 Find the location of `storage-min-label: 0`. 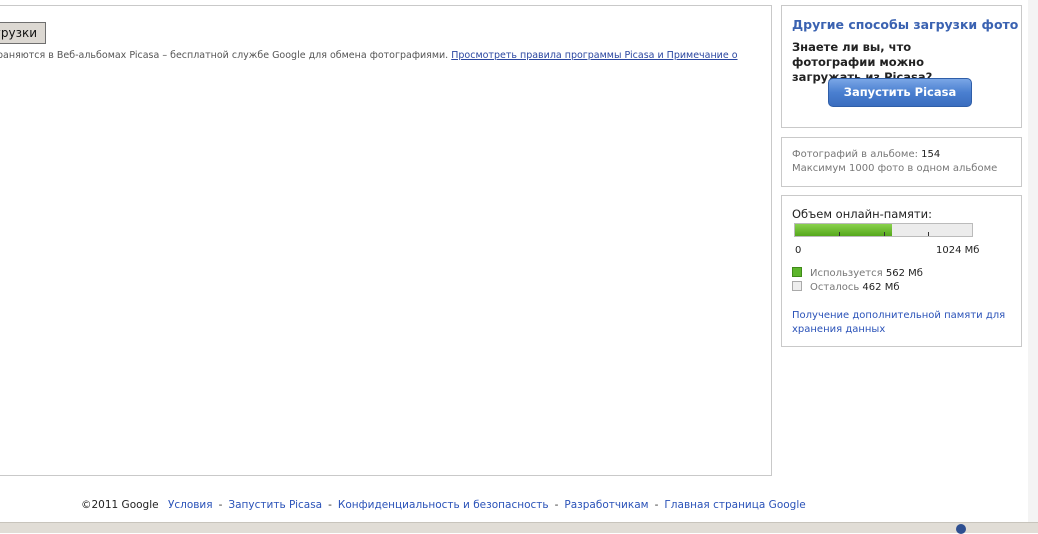

storage-min-label: 0 is located at coordinates (798, 250).